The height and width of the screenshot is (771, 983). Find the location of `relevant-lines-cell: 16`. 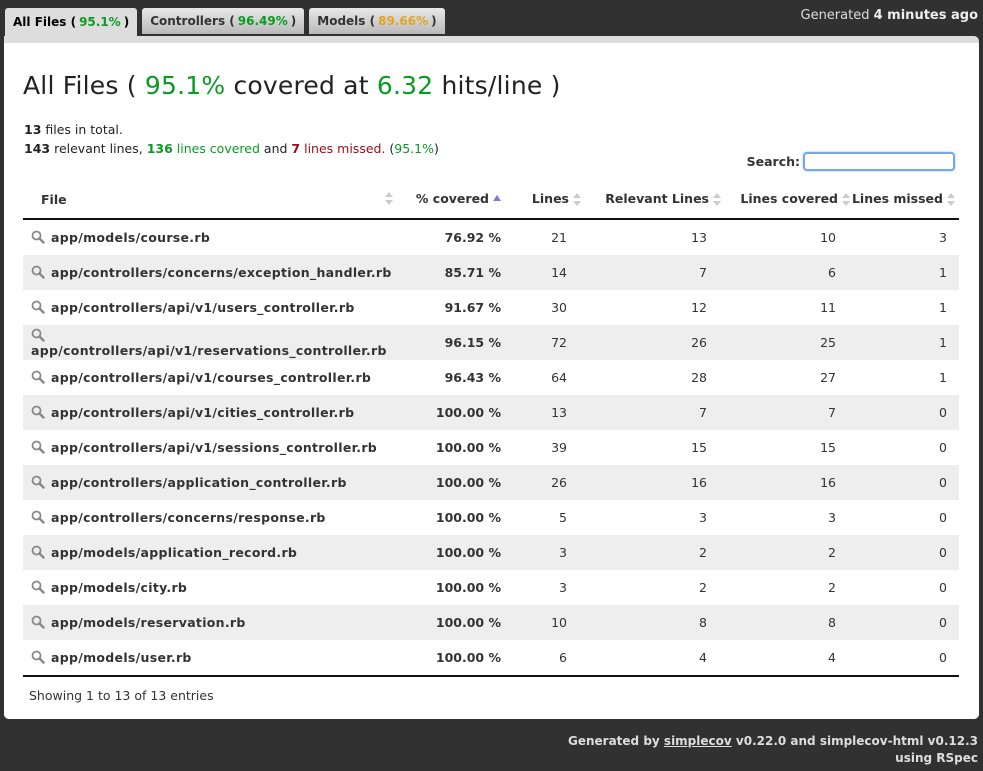

relevant-lines-cell: 16 is located at coordinates (651, 482).